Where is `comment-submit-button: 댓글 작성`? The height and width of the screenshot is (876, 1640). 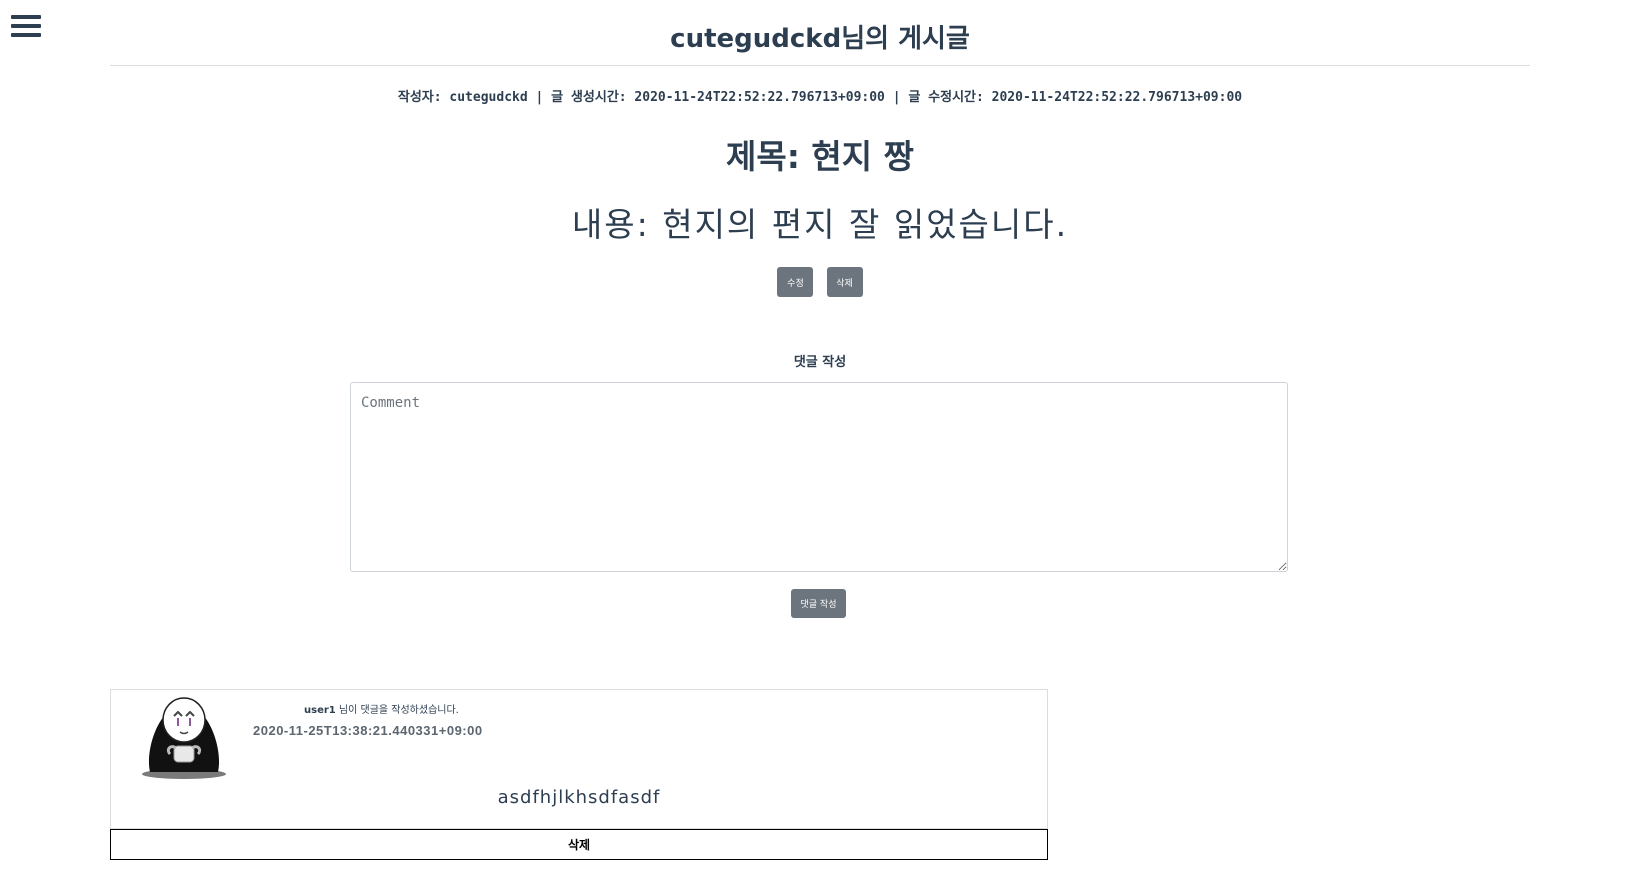
comment-submit-button: 댓글 작성 is located at coordinates (818, 603).